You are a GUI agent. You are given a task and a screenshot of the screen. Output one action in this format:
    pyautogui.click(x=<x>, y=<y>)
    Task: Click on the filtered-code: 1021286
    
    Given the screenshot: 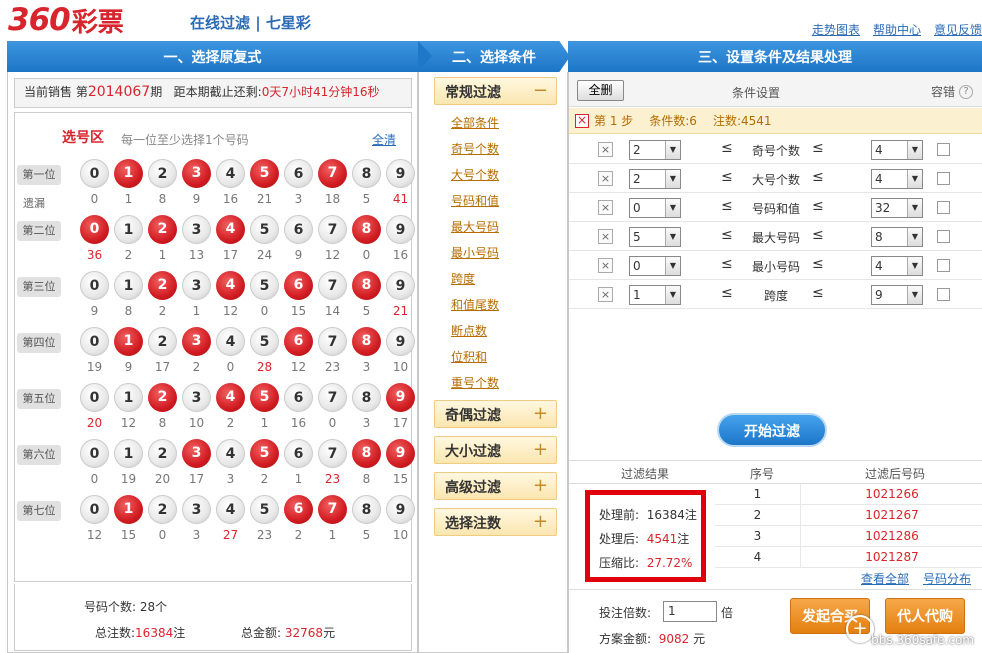 What is the action you would take?
    pyautogui.click(x=891, y=536)
    